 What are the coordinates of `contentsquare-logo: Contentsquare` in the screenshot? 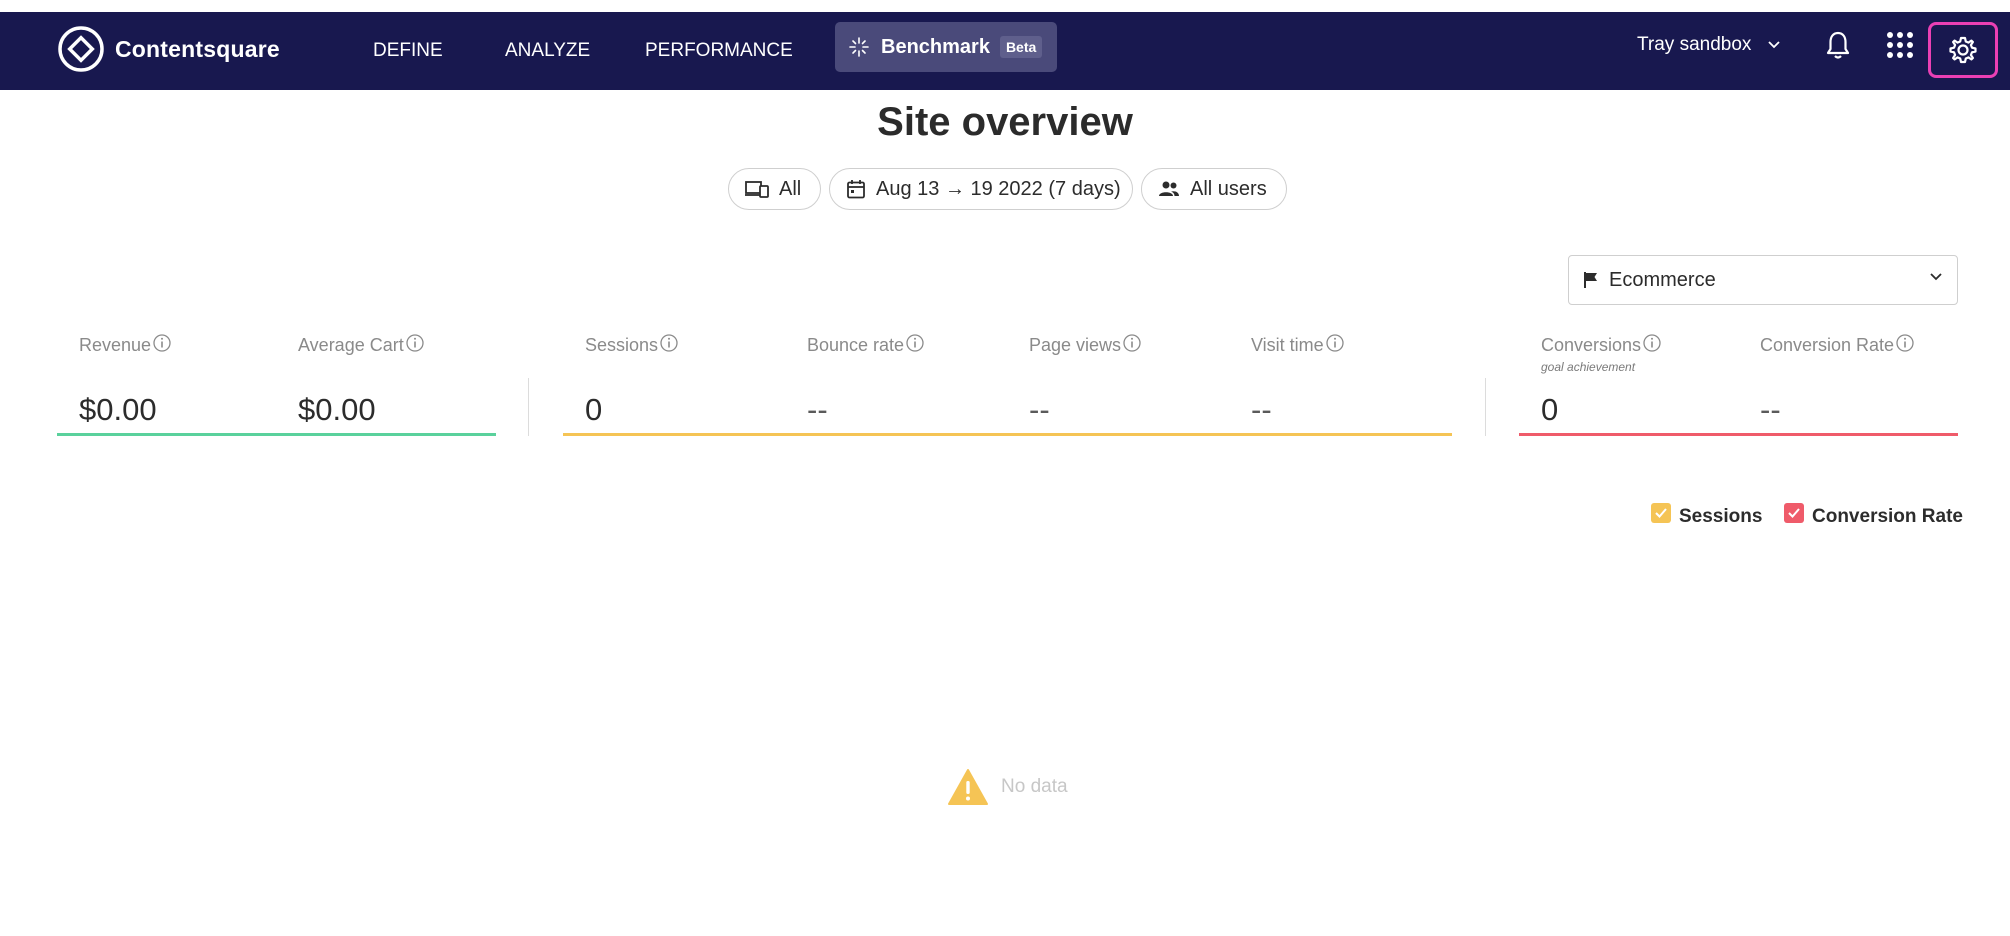 It's located at (168, 49).